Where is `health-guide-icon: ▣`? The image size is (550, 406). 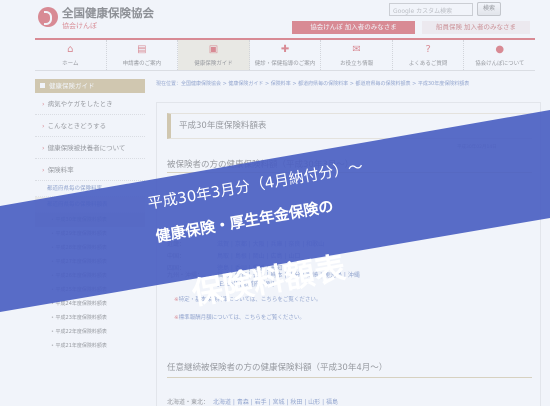 health-guide-icon: ▣ is located at coordinates (213, 49).